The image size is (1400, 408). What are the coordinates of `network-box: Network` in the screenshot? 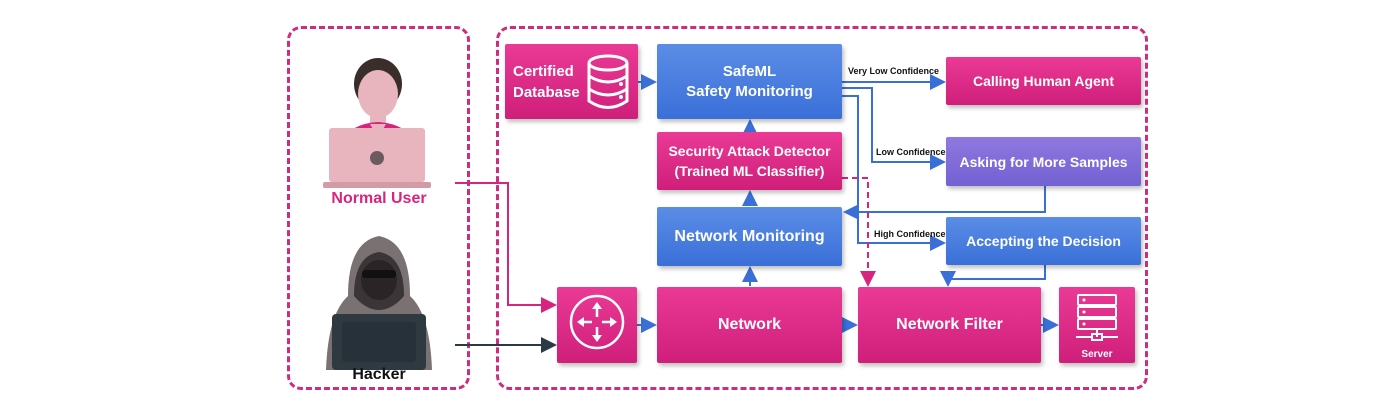 It's located at (749, 325).